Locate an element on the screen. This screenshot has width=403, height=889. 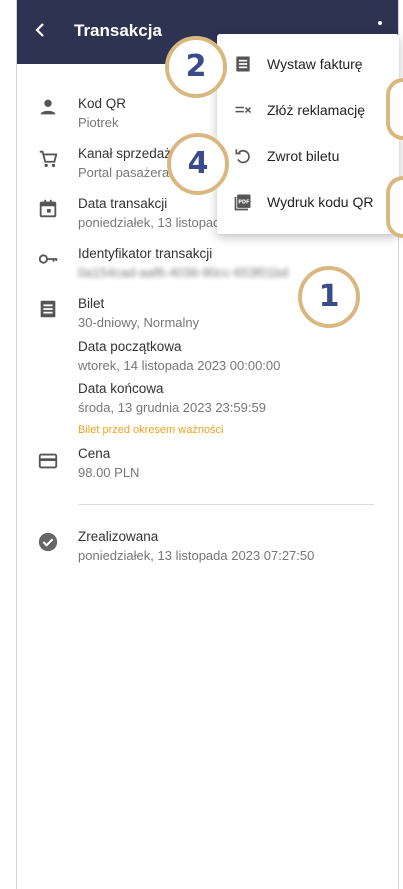
menu-item-label: Wystaw fakturę is located at coordinates (315, 64).